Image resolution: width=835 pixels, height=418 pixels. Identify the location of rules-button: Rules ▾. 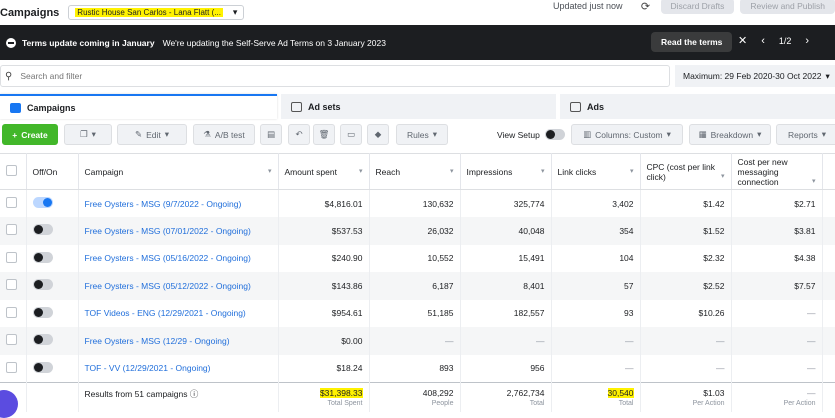
(422, 134).